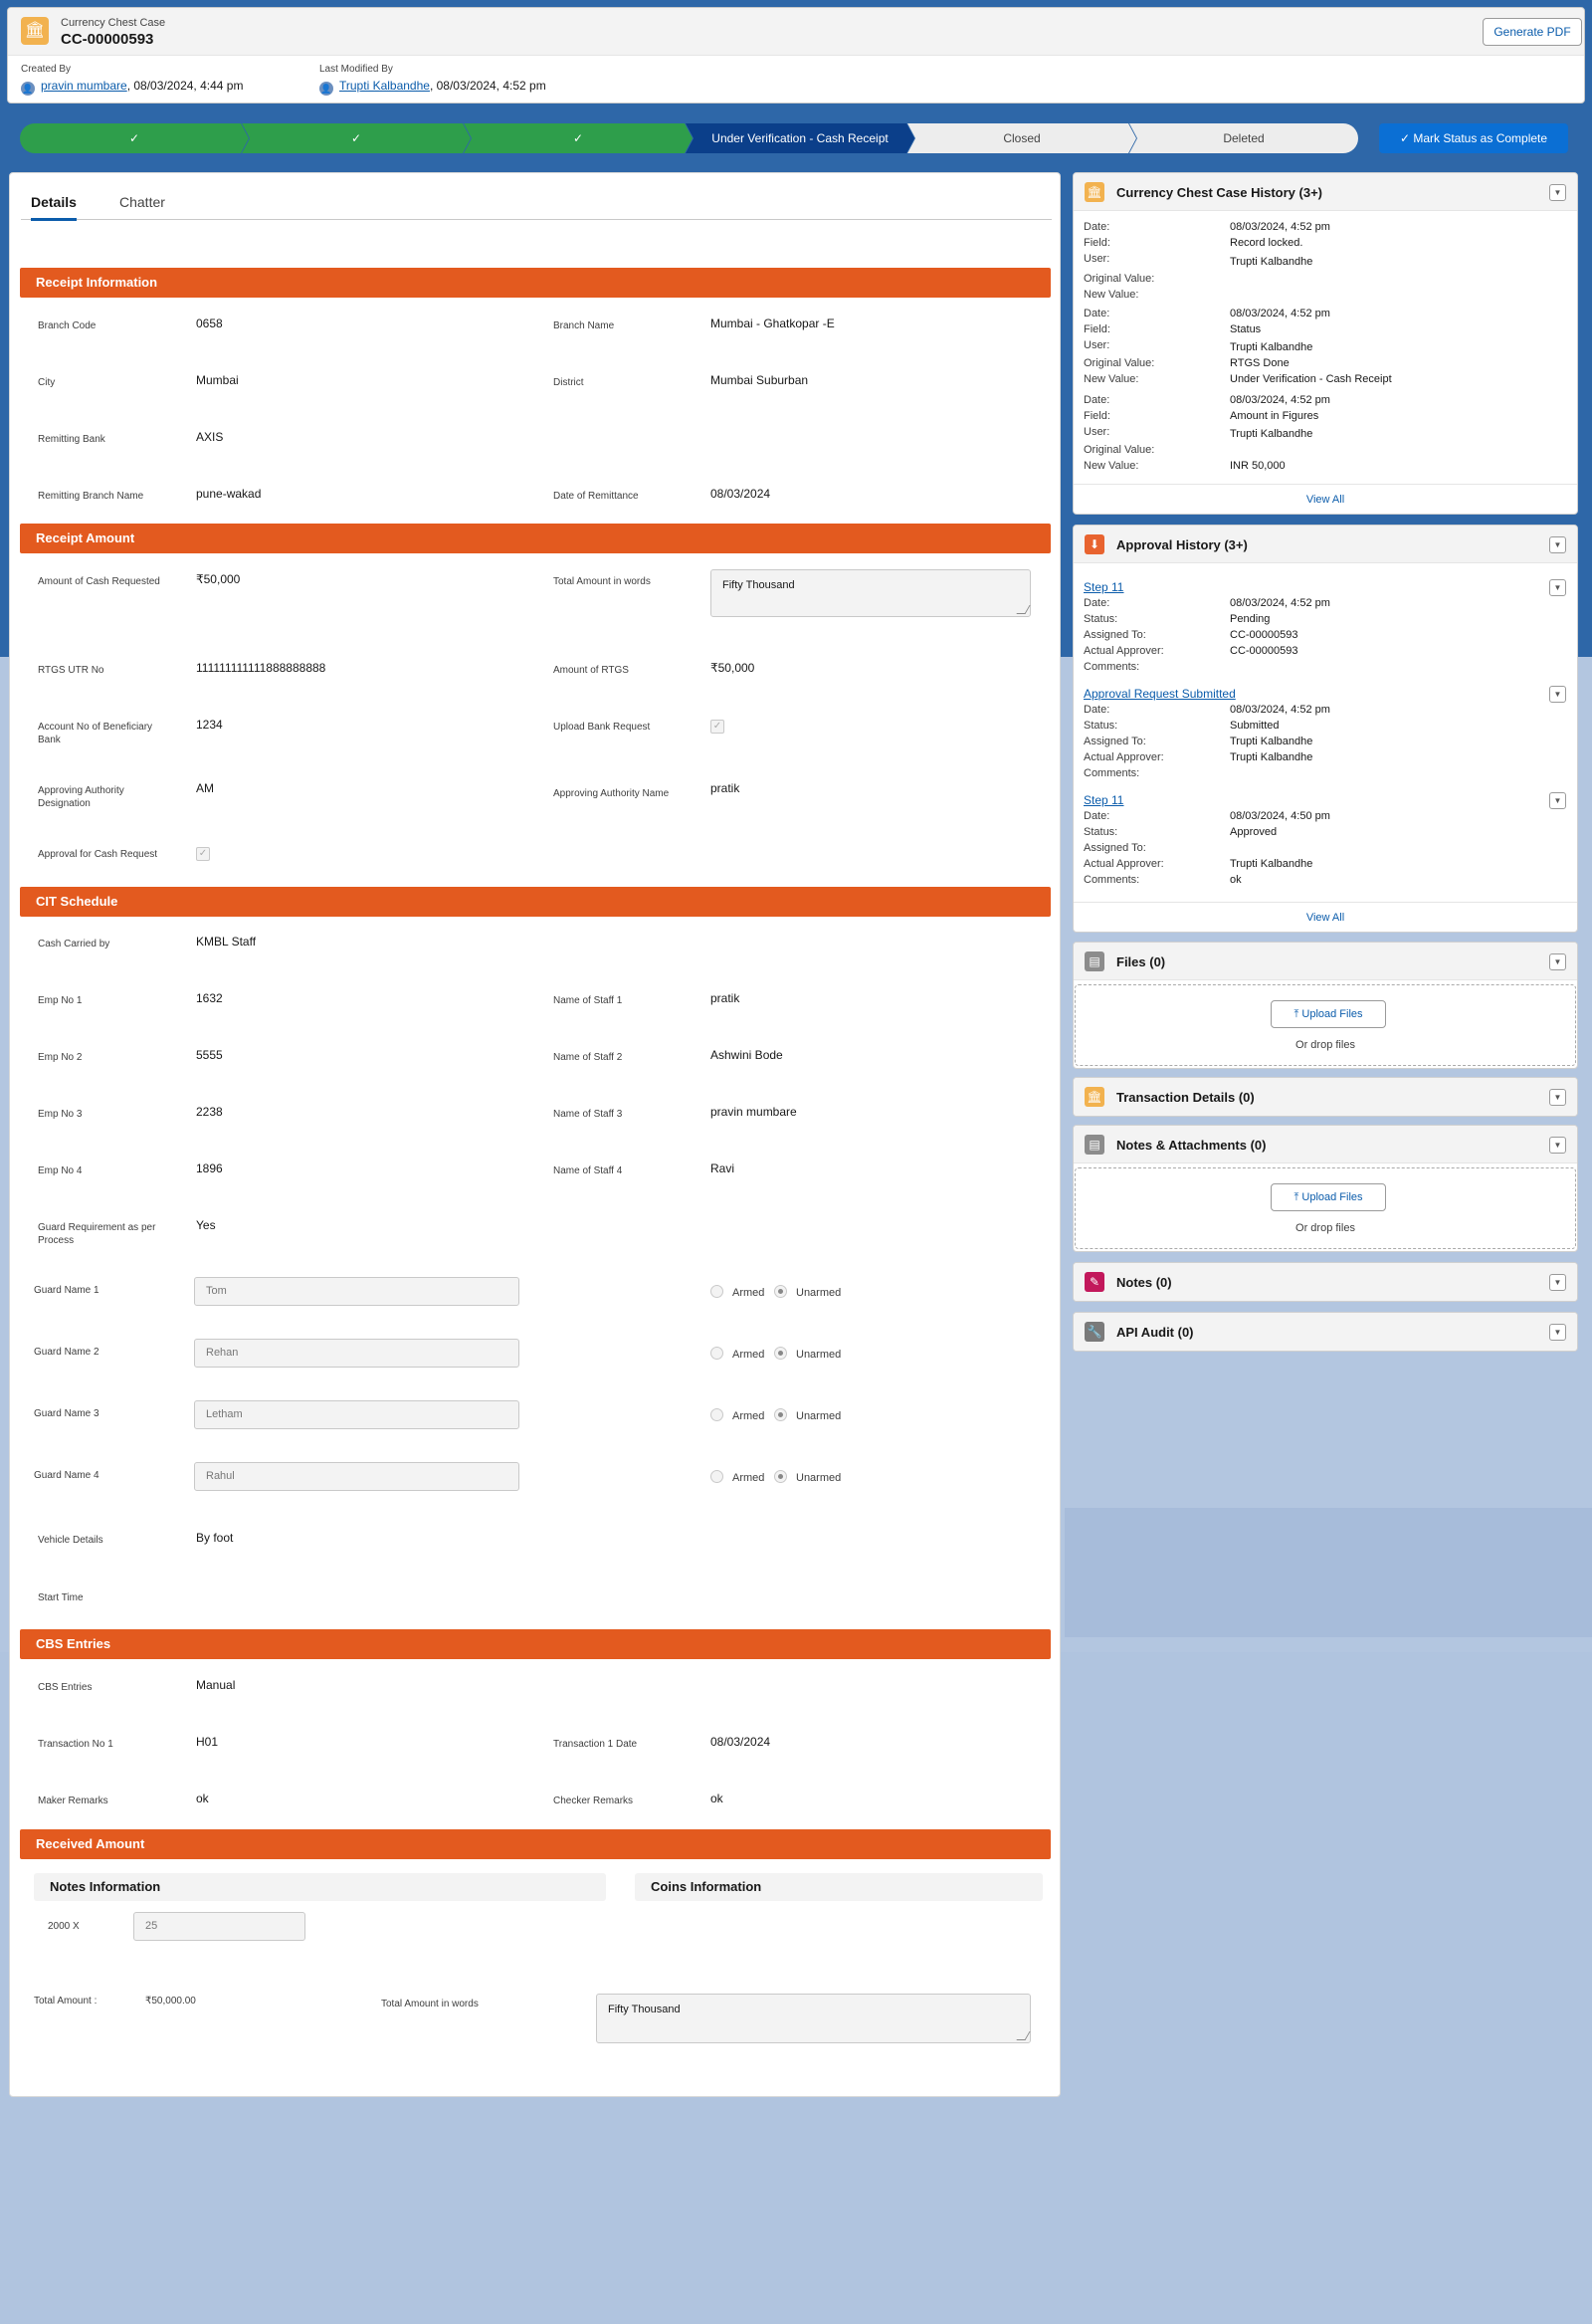 The width and height of the screenshot is (1592, 2324). Describe the element at coordinates (142, 206) in the screenshot. I see `tab-chatter: Chatter` at that location.